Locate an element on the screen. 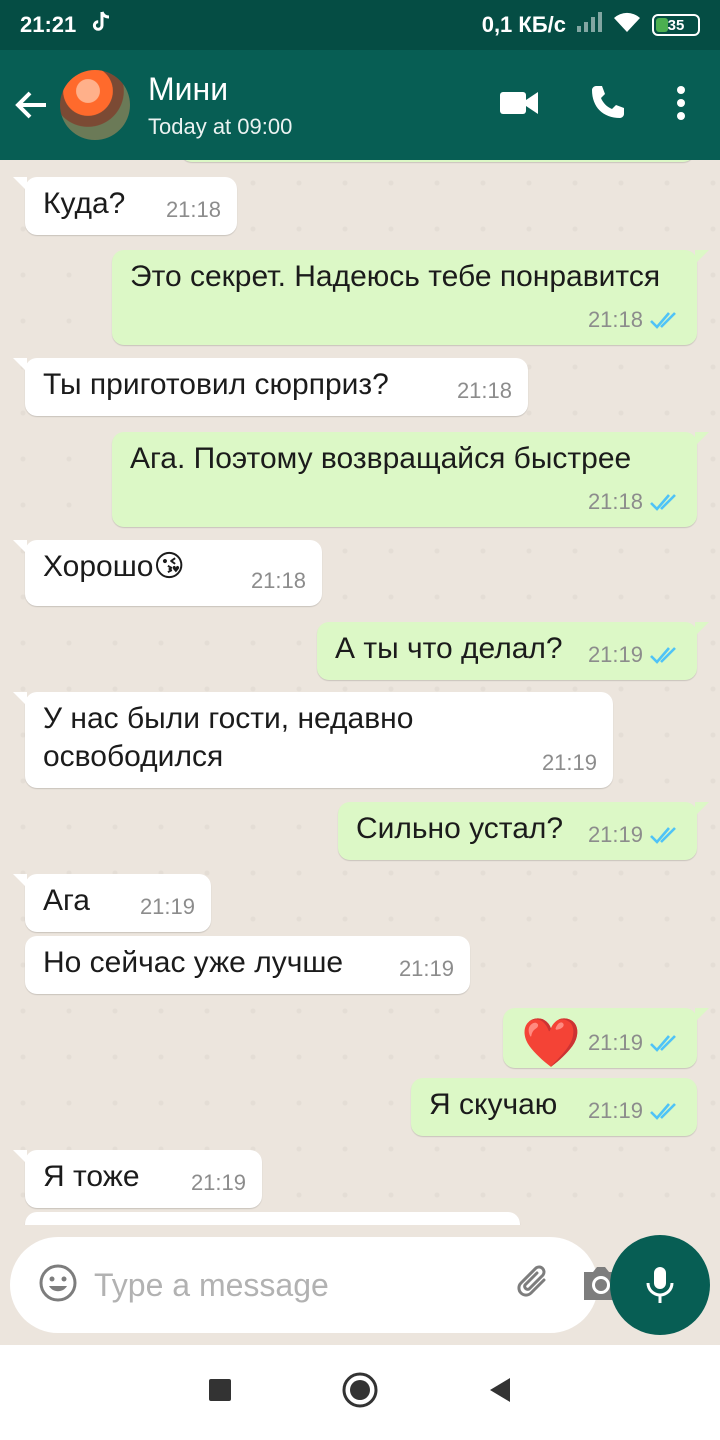 The width and height of the screenshot is (720, 1440). message-bubble-in: Но сейчас уже лучше 21:19 is located at coordinates (247, 965).